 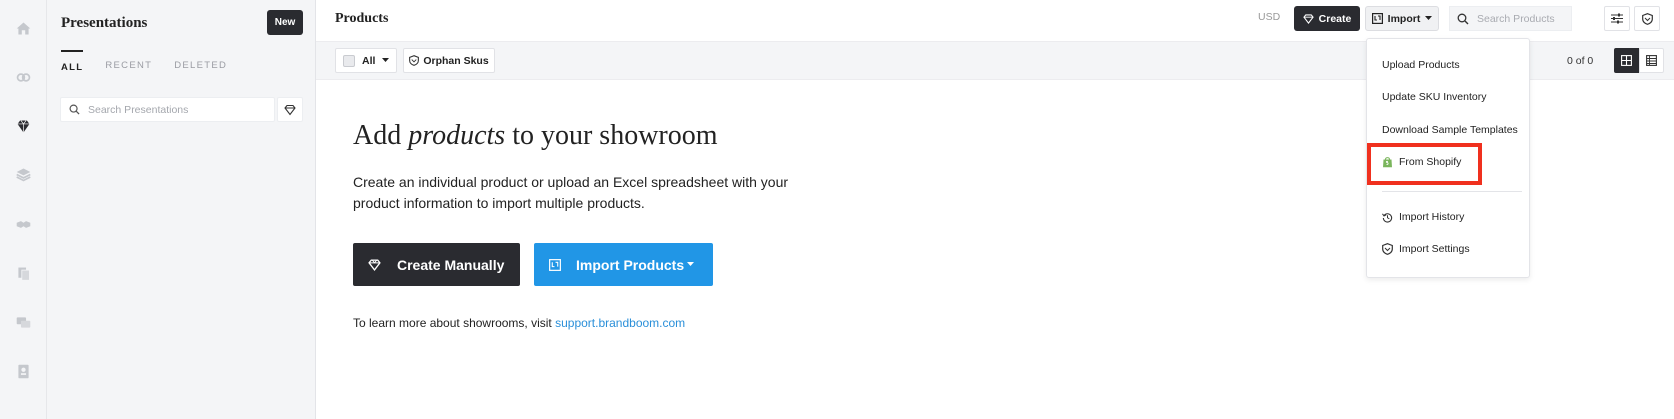 I want to click on history-icon, so click(x=1387, y=217).